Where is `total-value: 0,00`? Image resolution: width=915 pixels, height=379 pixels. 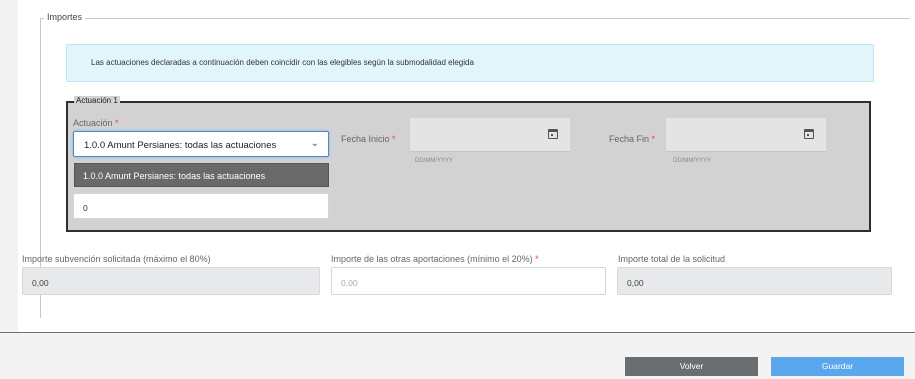 total-value: 0,00 is located at coordinates (635, 283).